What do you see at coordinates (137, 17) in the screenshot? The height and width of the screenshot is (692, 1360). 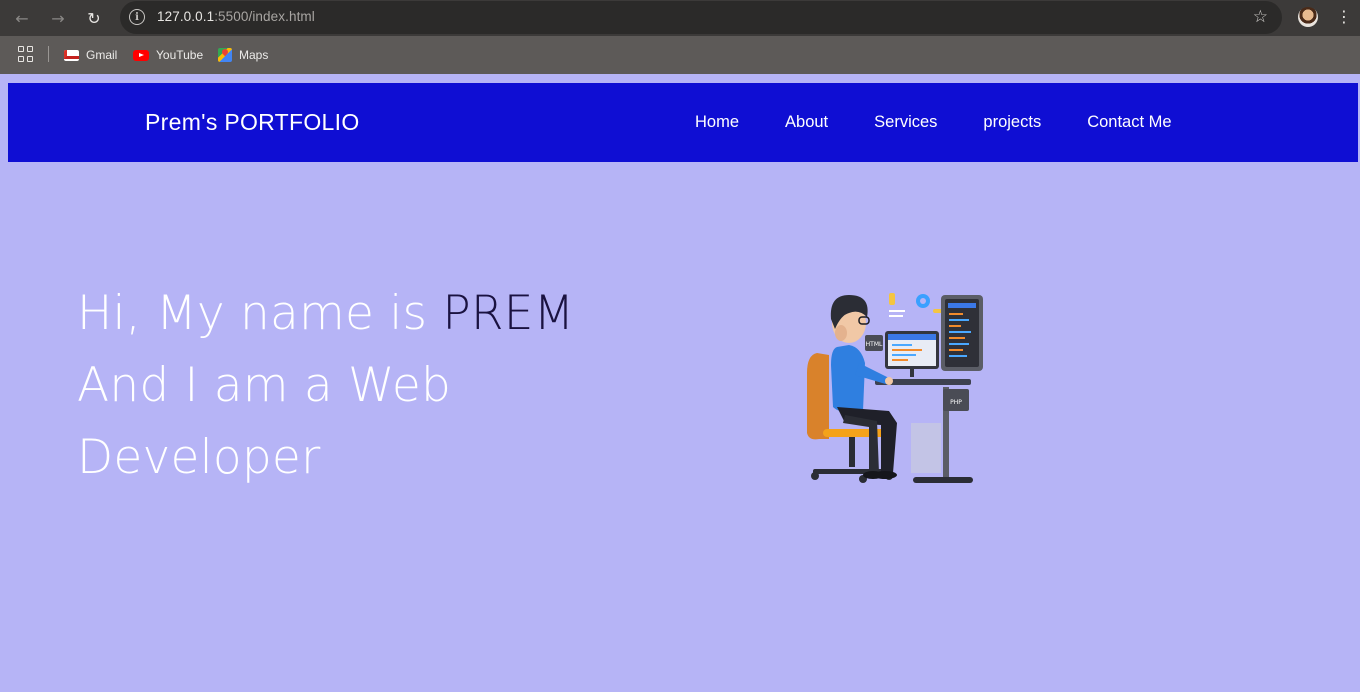 I see `site-info-icon: i` at bounding box center [137, 17].